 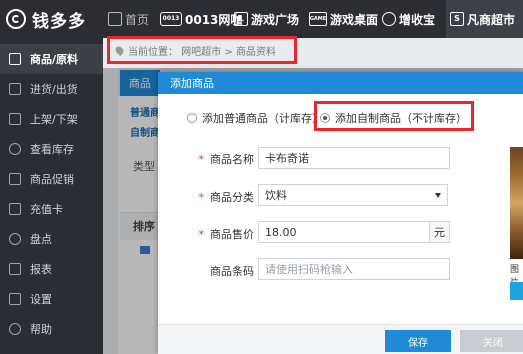 What do you see at coordinates (491, 19) in the screenshot?
I see `nav-supermarket-label: 凡商超市` at bounding box center [491, 19].